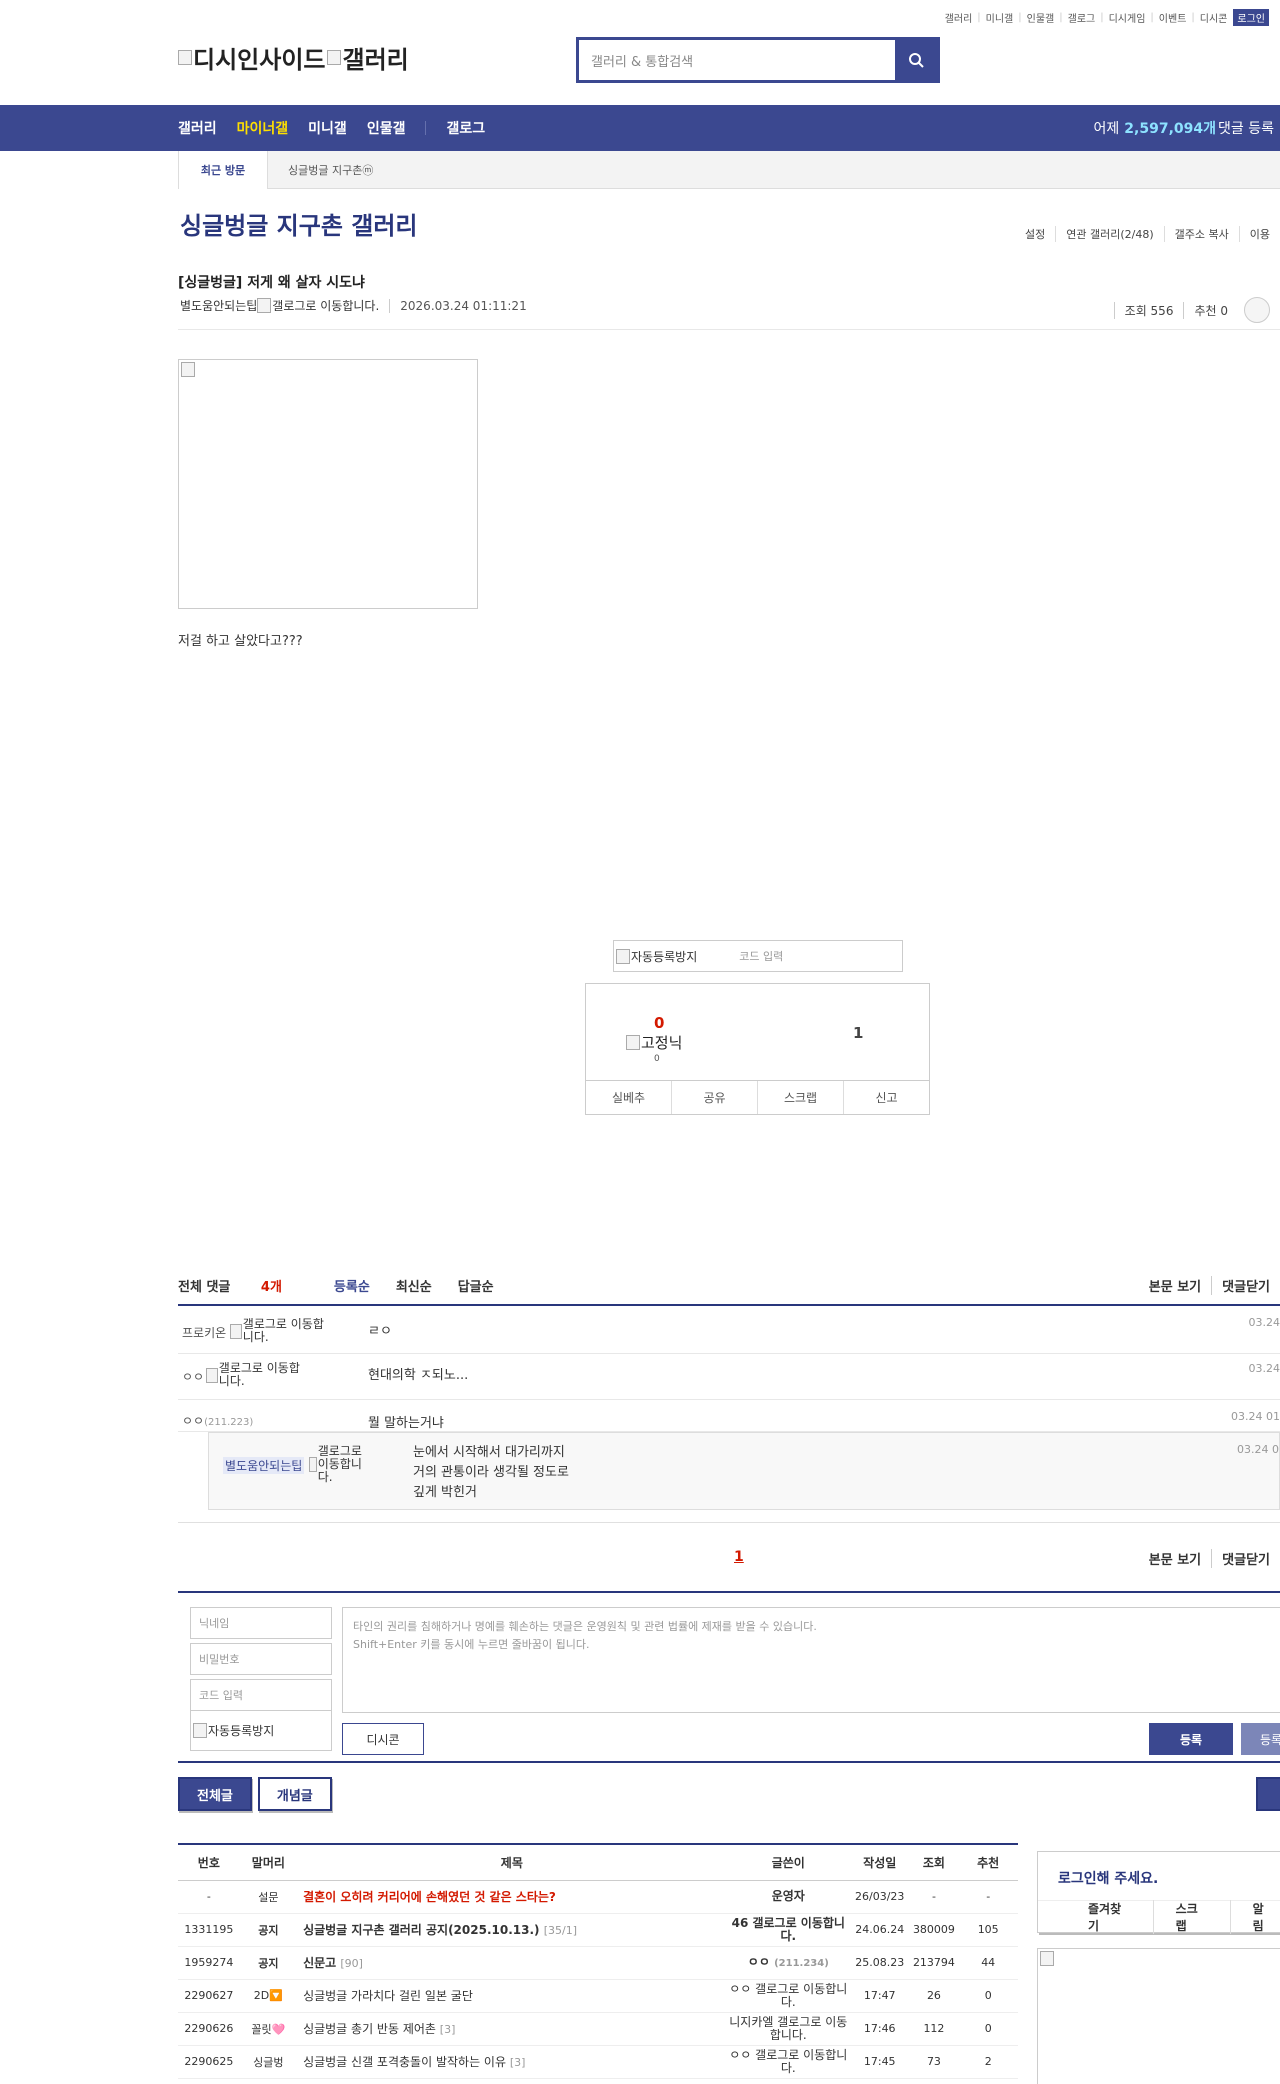 The width and height of the screenshot is (1280, 2084). Describe the element at coordinates (465, 128) in the screenshot. I see `nav-gallog: 갤로그` at that location.